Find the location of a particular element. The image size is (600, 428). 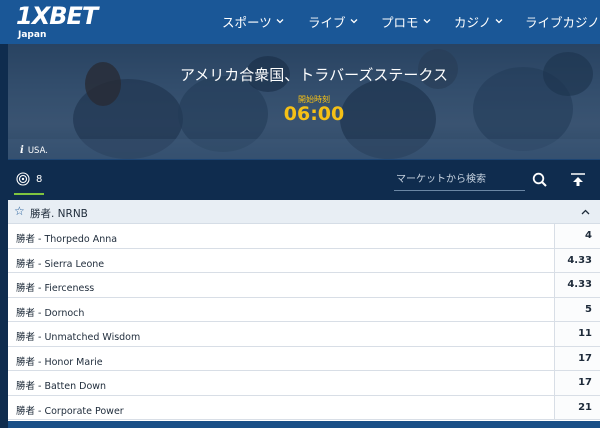

selection-name: 勝者 - Fierceness is located at coordinates (55, 288).